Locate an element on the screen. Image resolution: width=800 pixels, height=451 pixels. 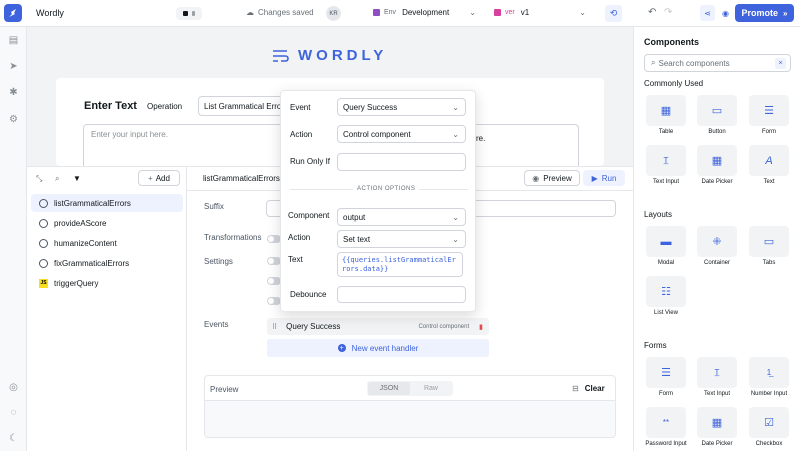
component-label: Container is located at coordinates (716, 263).